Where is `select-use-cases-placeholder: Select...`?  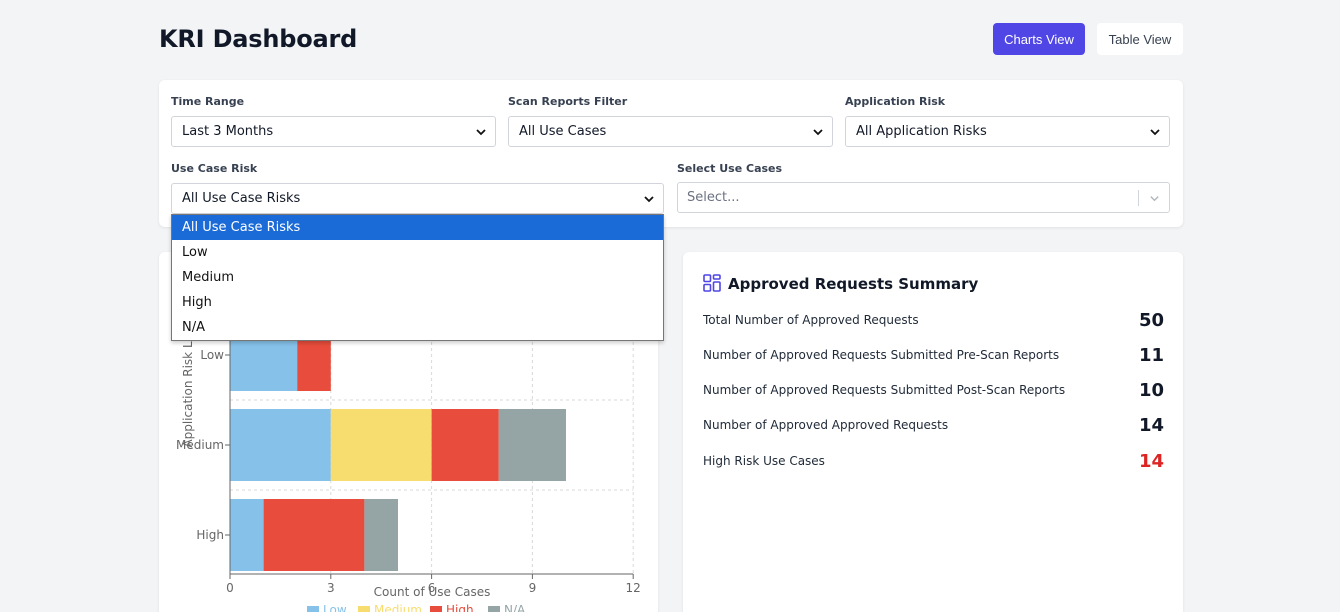
select-use-cases-placeholder: Select... is located at coordinates (713, 197).